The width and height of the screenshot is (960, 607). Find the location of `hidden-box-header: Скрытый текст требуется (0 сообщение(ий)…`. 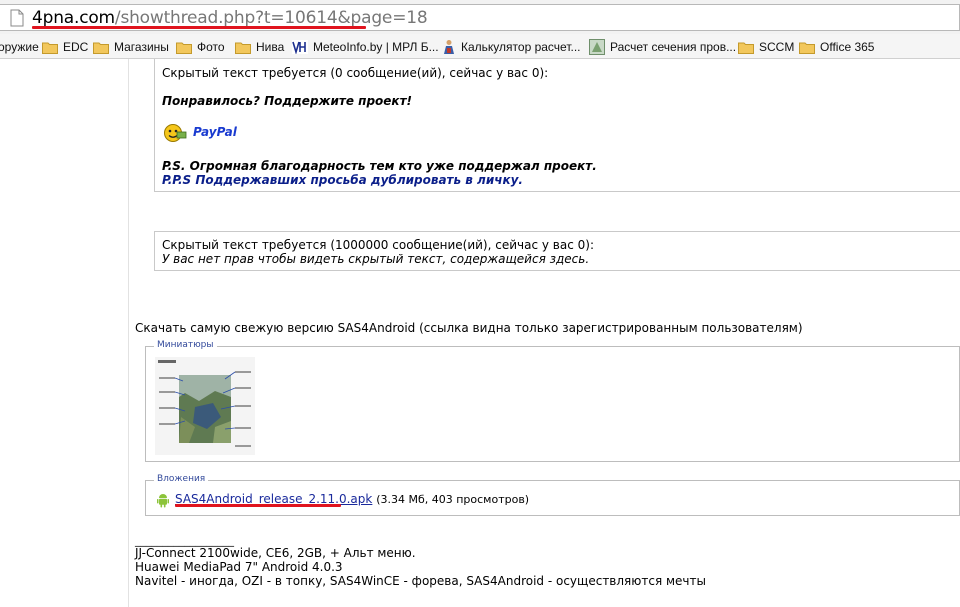

hidden-box-header: Скрытый текст требуется (0 сообщение(ий)… is located at coordinates (355, 73).